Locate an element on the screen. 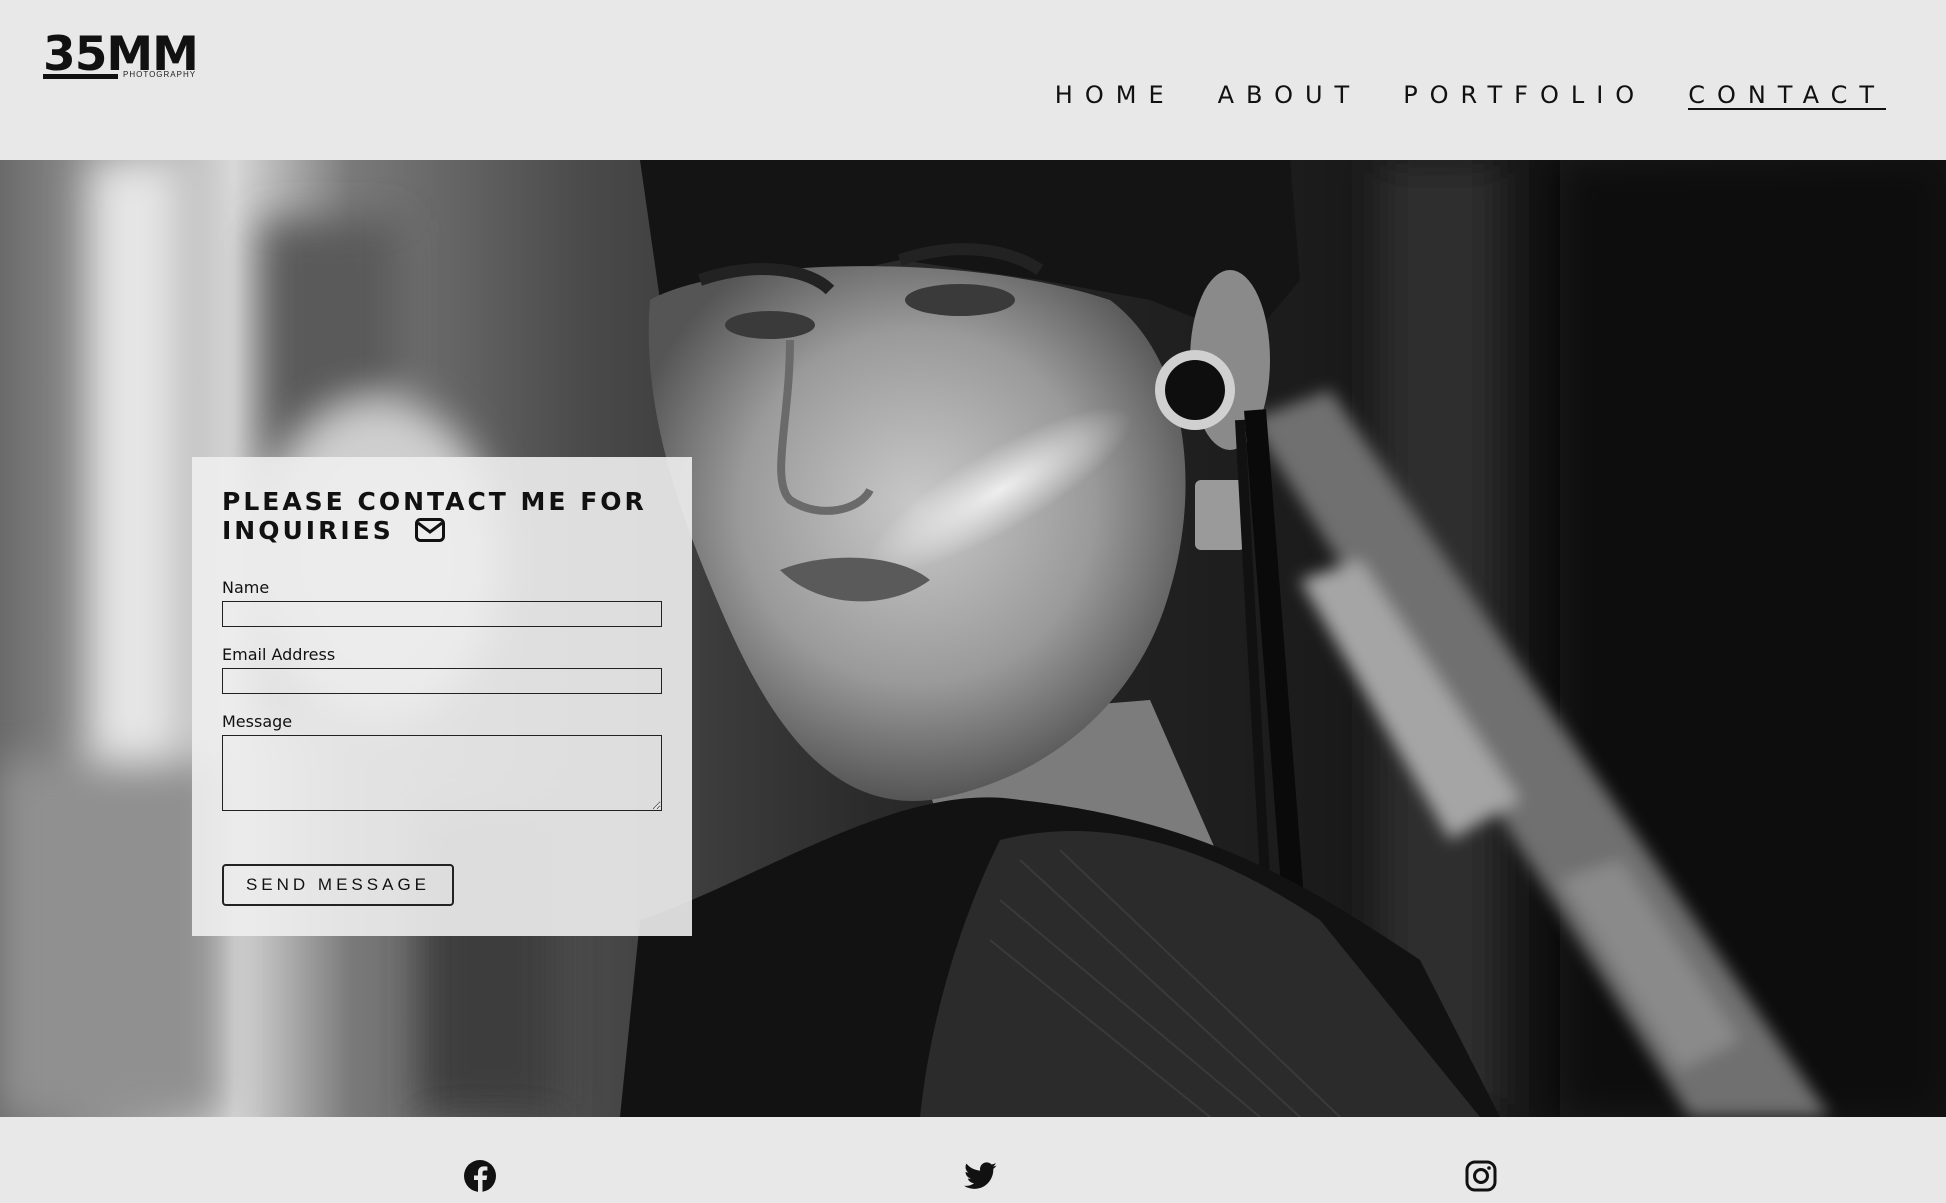  logo-subtitle: PHOTOGRAPHY is located at coordinates (160, 74).